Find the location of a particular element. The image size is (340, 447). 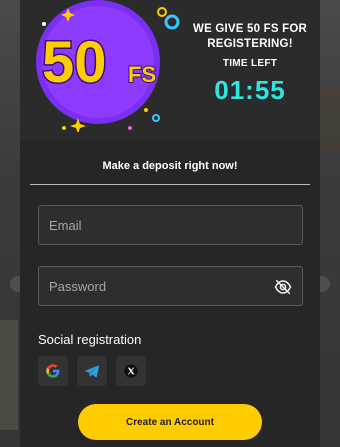

telegram-icon is located at coordinates (92, 371).